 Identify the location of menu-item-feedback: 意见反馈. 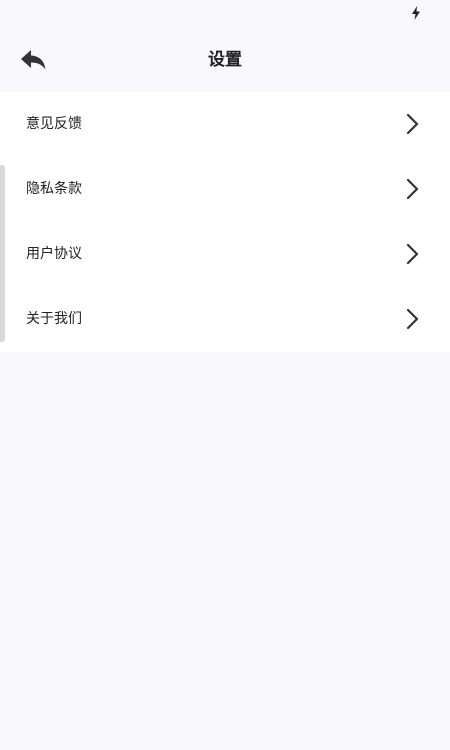
(225, 124).